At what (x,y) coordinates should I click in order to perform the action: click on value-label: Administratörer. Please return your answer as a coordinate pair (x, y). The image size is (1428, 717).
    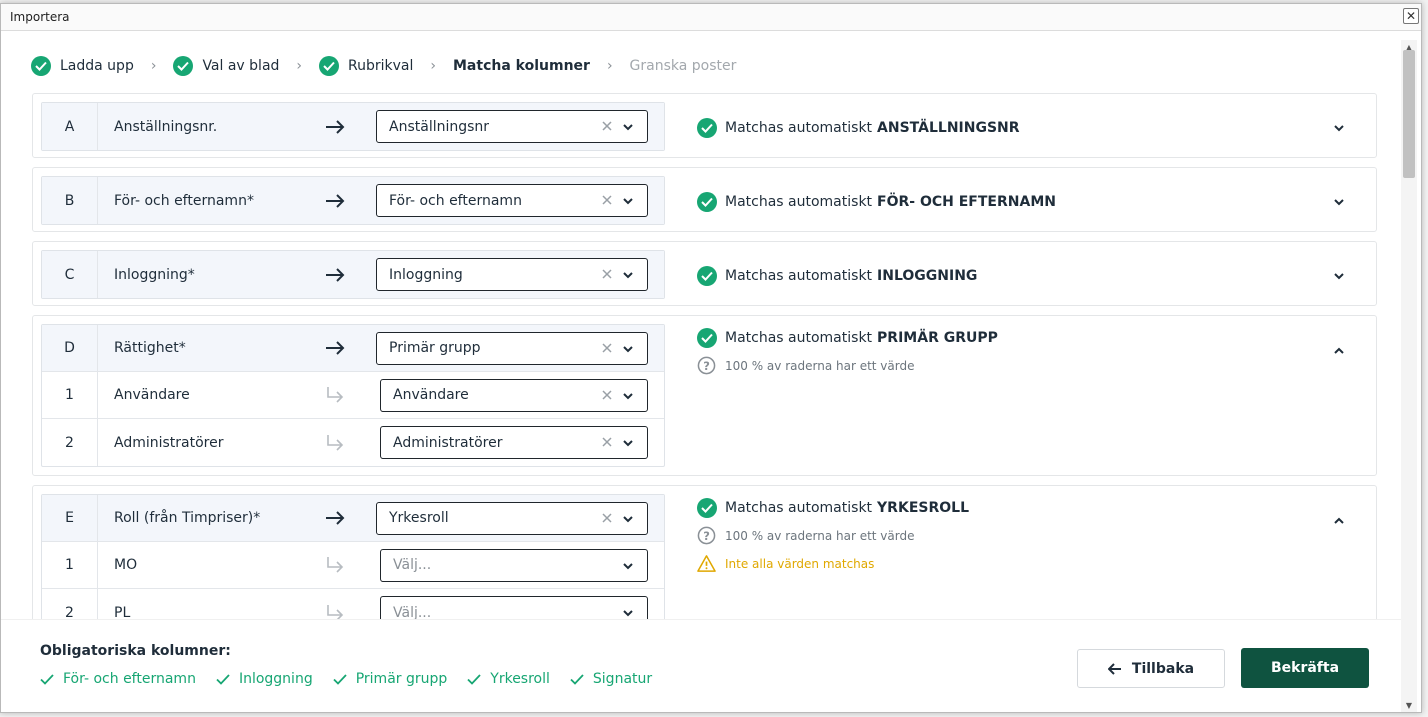
    Looking at the image, I should click on (169, 442).